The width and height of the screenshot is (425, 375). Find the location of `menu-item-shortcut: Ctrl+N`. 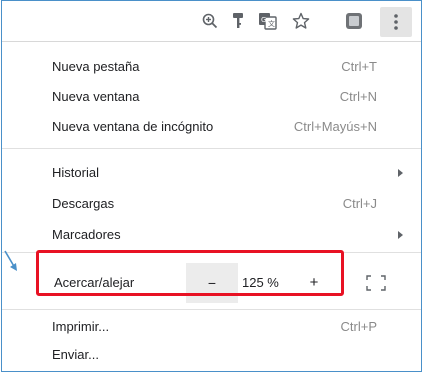

menu-item-shortcut: Ctrl+N is located at coordinates (358, 96).